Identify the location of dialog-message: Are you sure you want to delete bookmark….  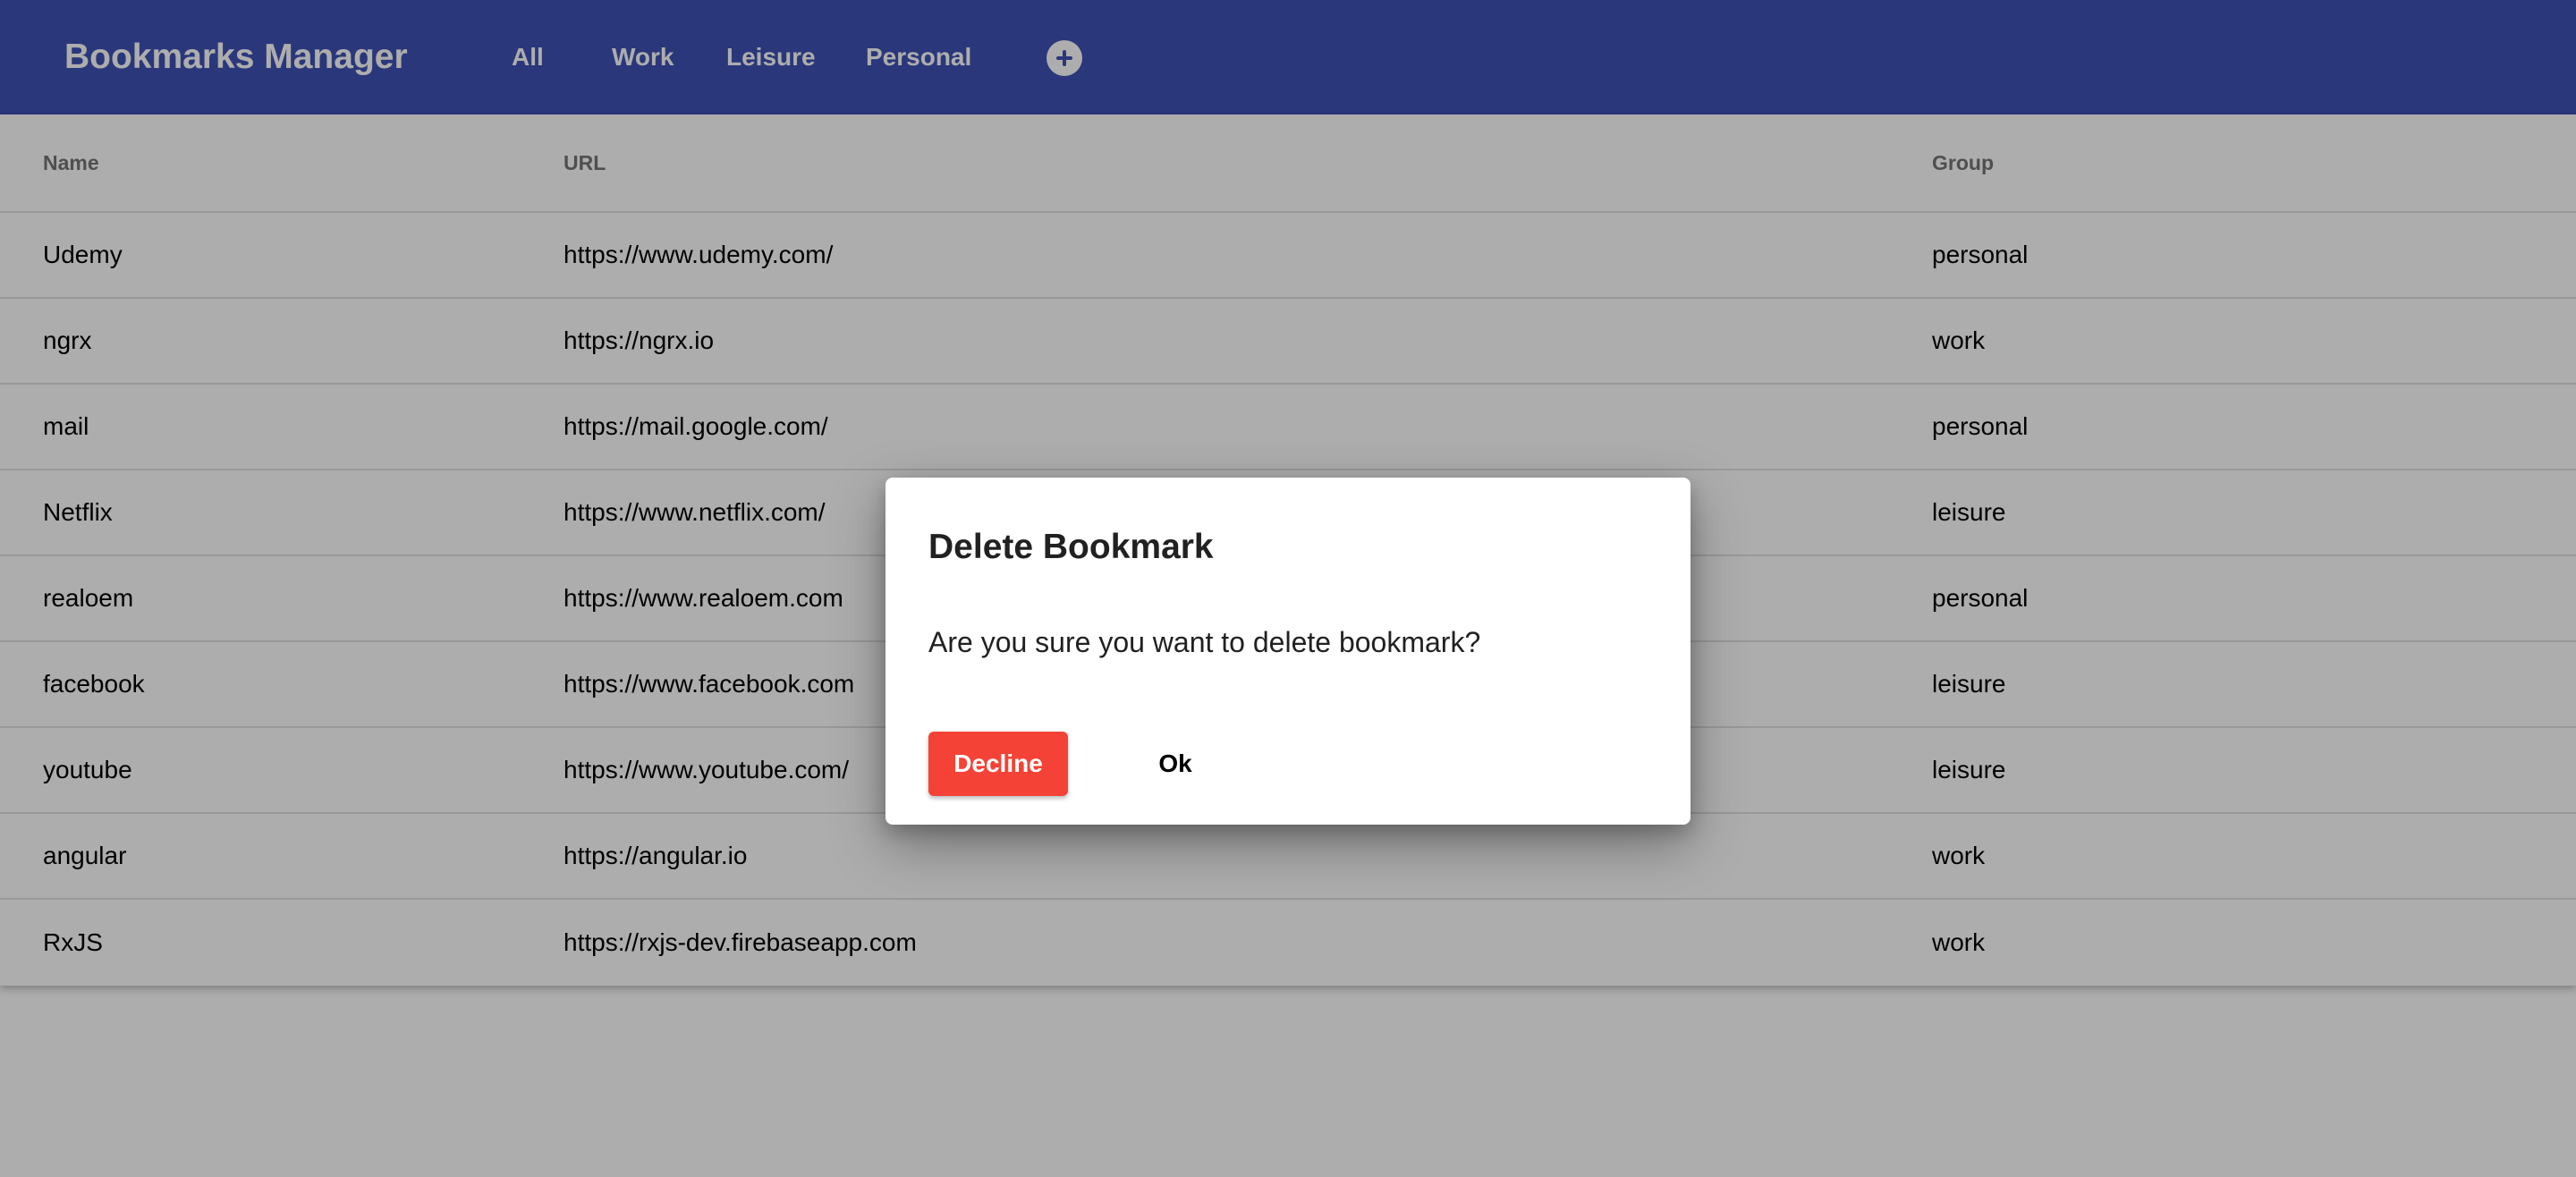
(1204, 642).